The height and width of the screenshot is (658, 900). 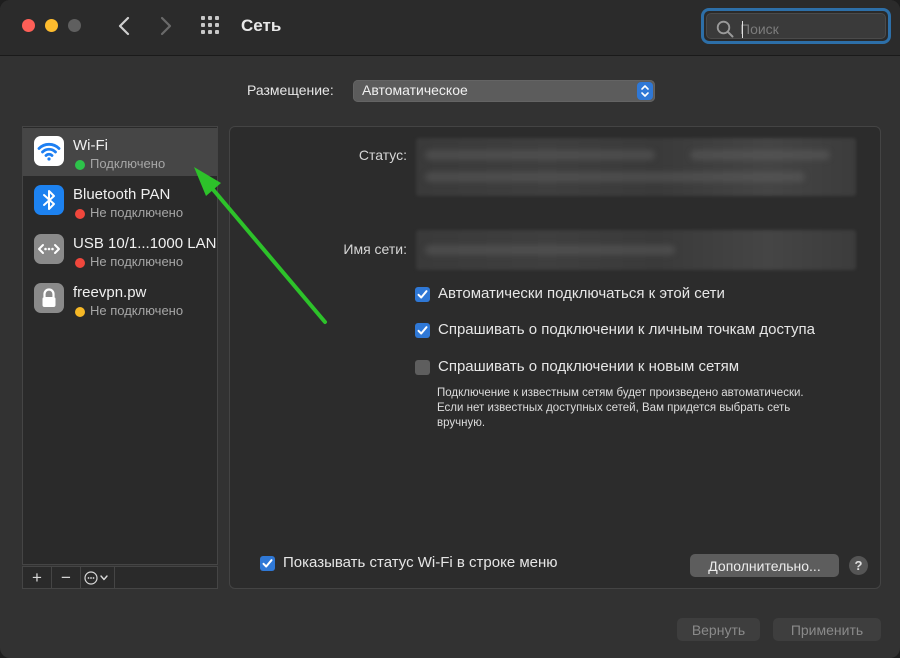 What do you see at coordinates (74, 25) in the screenshot?
I see `zoom-window-button` at bounding box center [74, 25].